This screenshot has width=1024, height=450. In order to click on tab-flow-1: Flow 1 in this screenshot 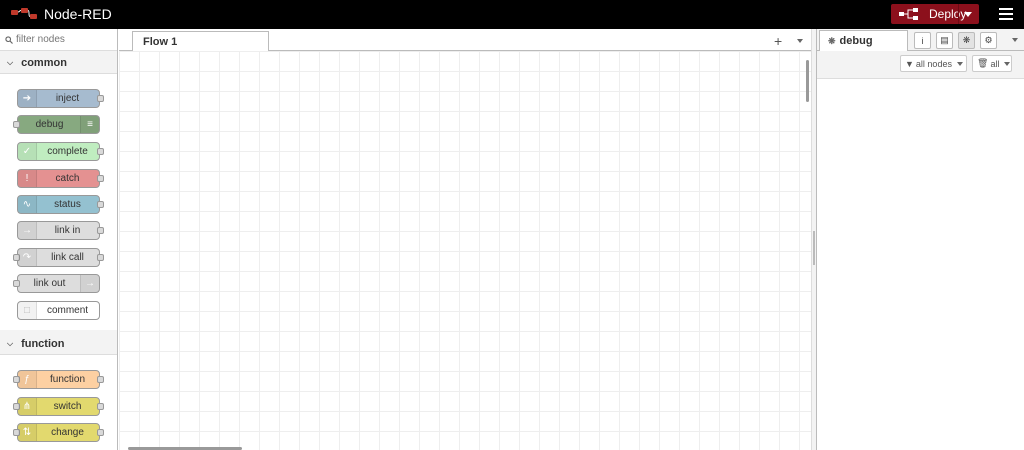, I will do `click(200, 41)`.